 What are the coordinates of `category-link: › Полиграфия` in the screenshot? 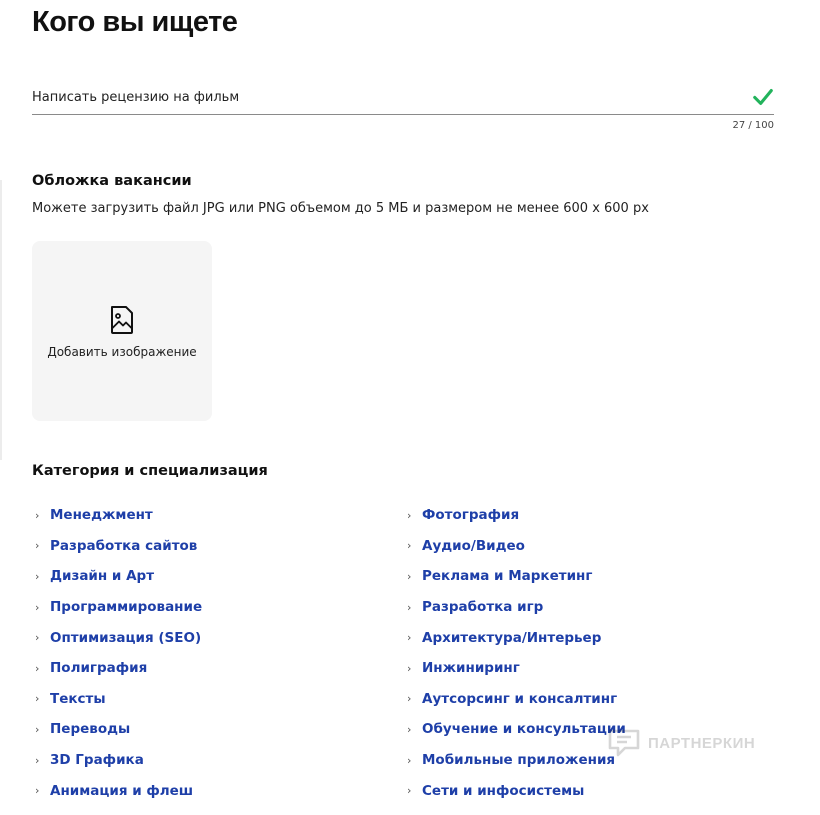 It's located at (117, 668).